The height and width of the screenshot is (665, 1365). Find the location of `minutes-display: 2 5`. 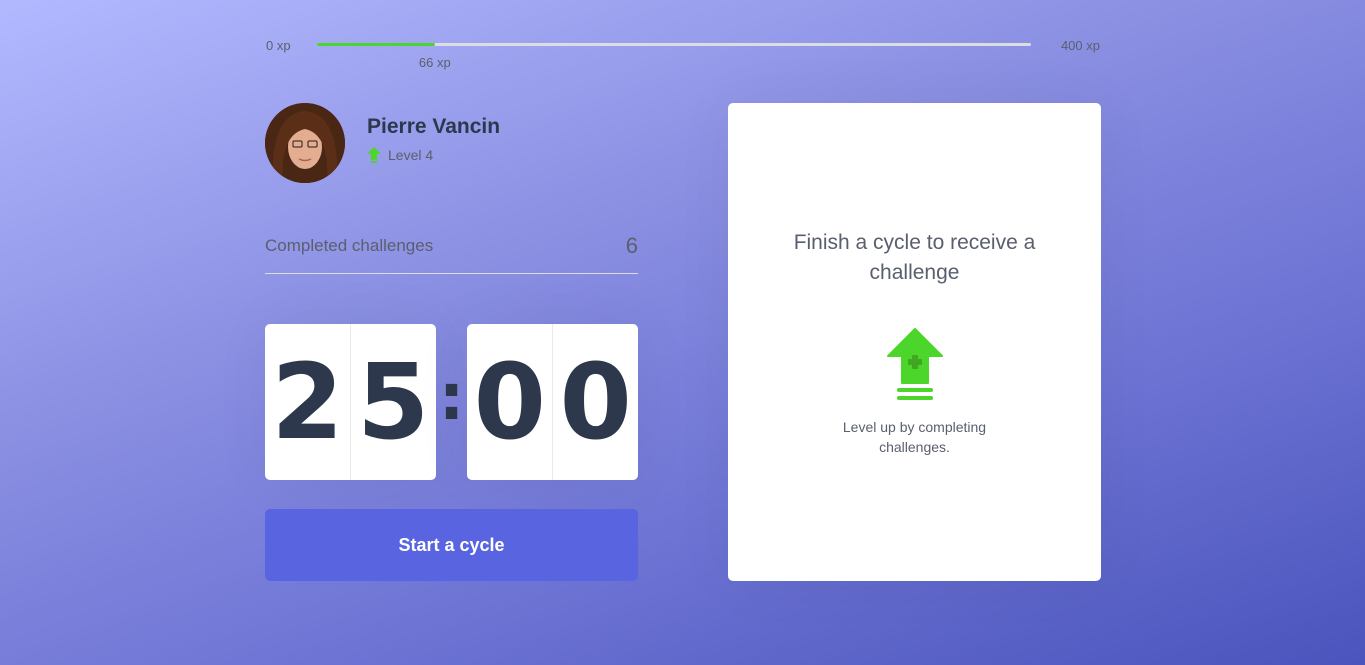

minutes-display: 2 5 is located at coordinates (350, 402).